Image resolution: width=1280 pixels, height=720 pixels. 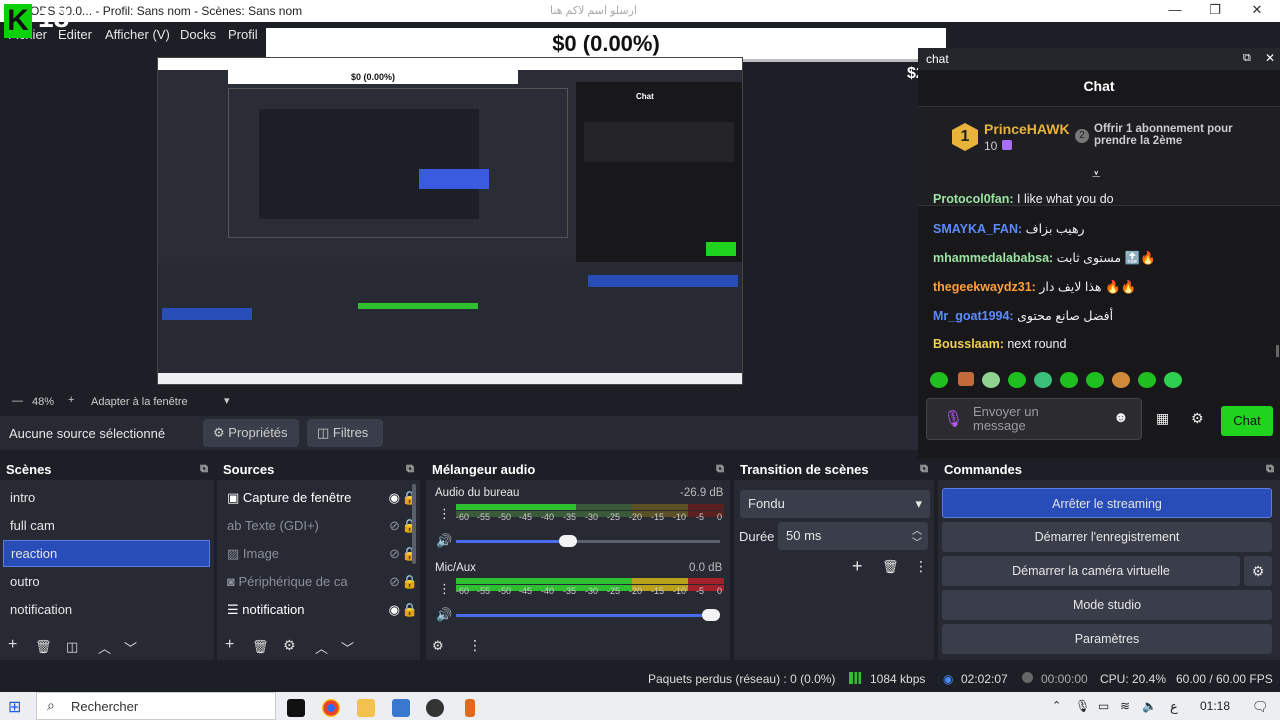 I want to click on duration-input: 50 ms ︿ ﹀, so click(x=853, y=536).